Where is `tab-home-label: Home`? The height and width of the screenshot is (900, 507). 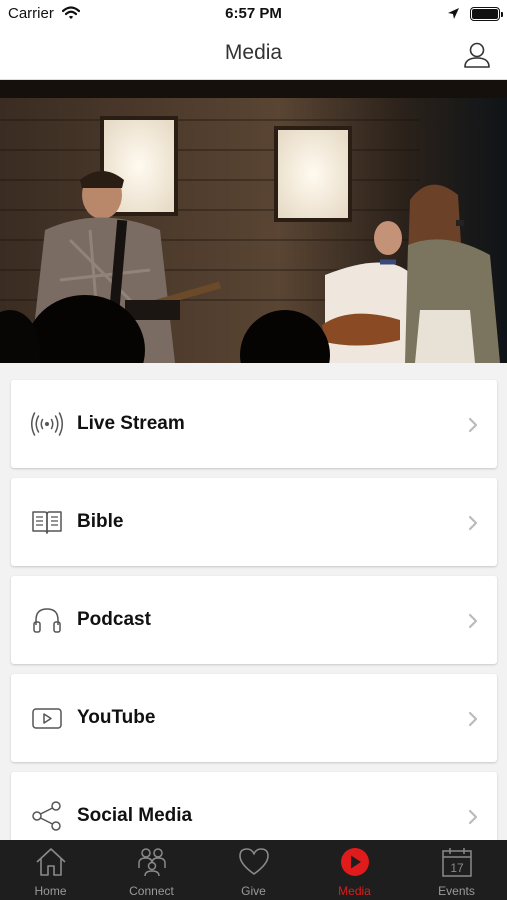
tab-home-label: Home is located at coordinates (50, 891).